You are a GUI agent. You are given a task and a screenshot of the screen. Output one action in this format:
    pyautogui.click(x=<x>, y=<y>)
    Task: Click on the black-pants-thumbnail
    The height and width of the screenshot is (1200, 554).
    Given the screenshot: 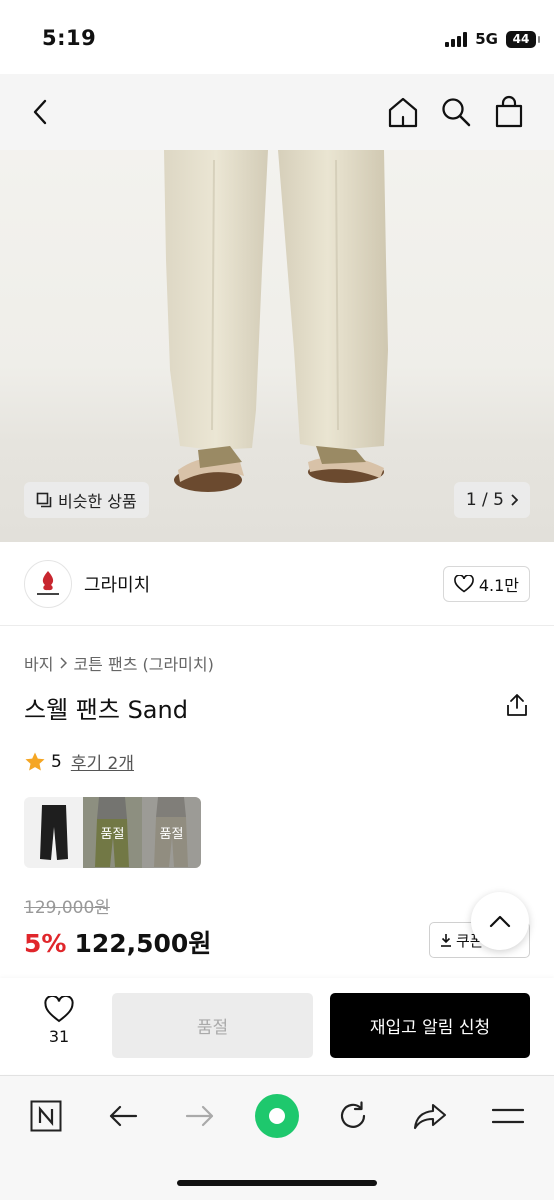 What is the action you would take?
    pyautogui.click(x=54, y=832)
    